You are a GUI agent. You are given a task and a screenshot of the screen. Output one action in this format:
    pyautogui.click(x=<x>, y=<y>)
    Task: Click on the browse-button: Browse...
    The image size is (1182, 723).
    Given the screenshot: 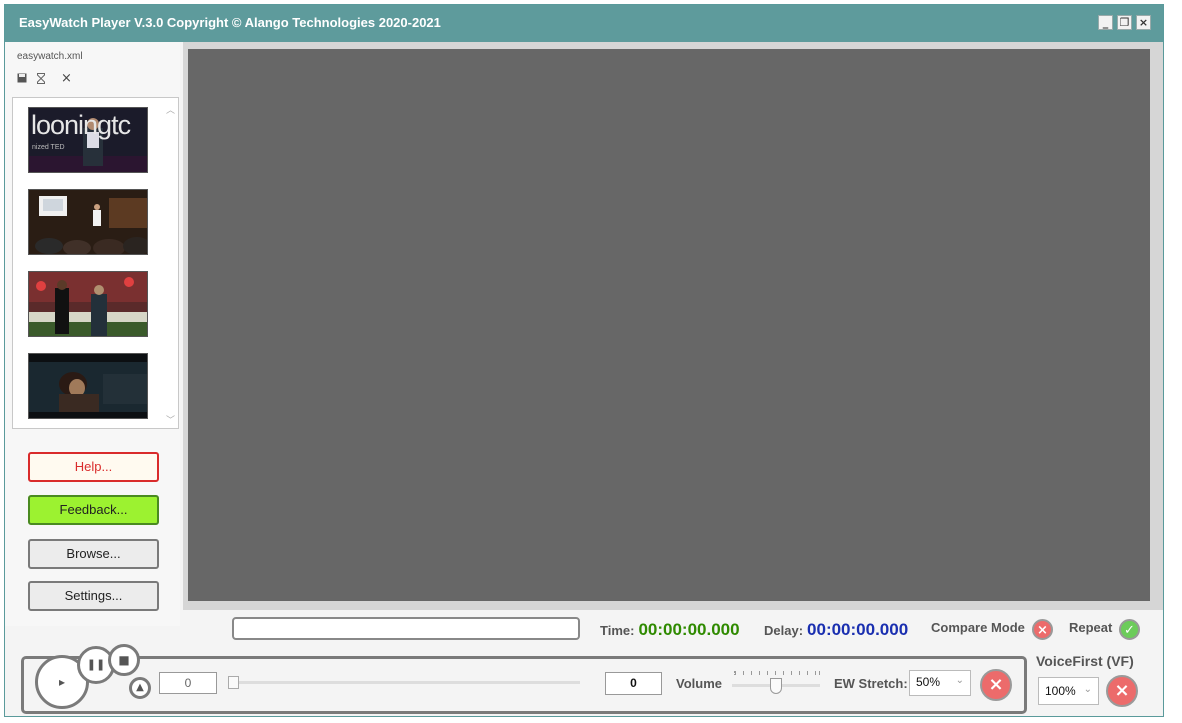 What is the action you would take?
    pyautogui.click(x=93, y=554)
    